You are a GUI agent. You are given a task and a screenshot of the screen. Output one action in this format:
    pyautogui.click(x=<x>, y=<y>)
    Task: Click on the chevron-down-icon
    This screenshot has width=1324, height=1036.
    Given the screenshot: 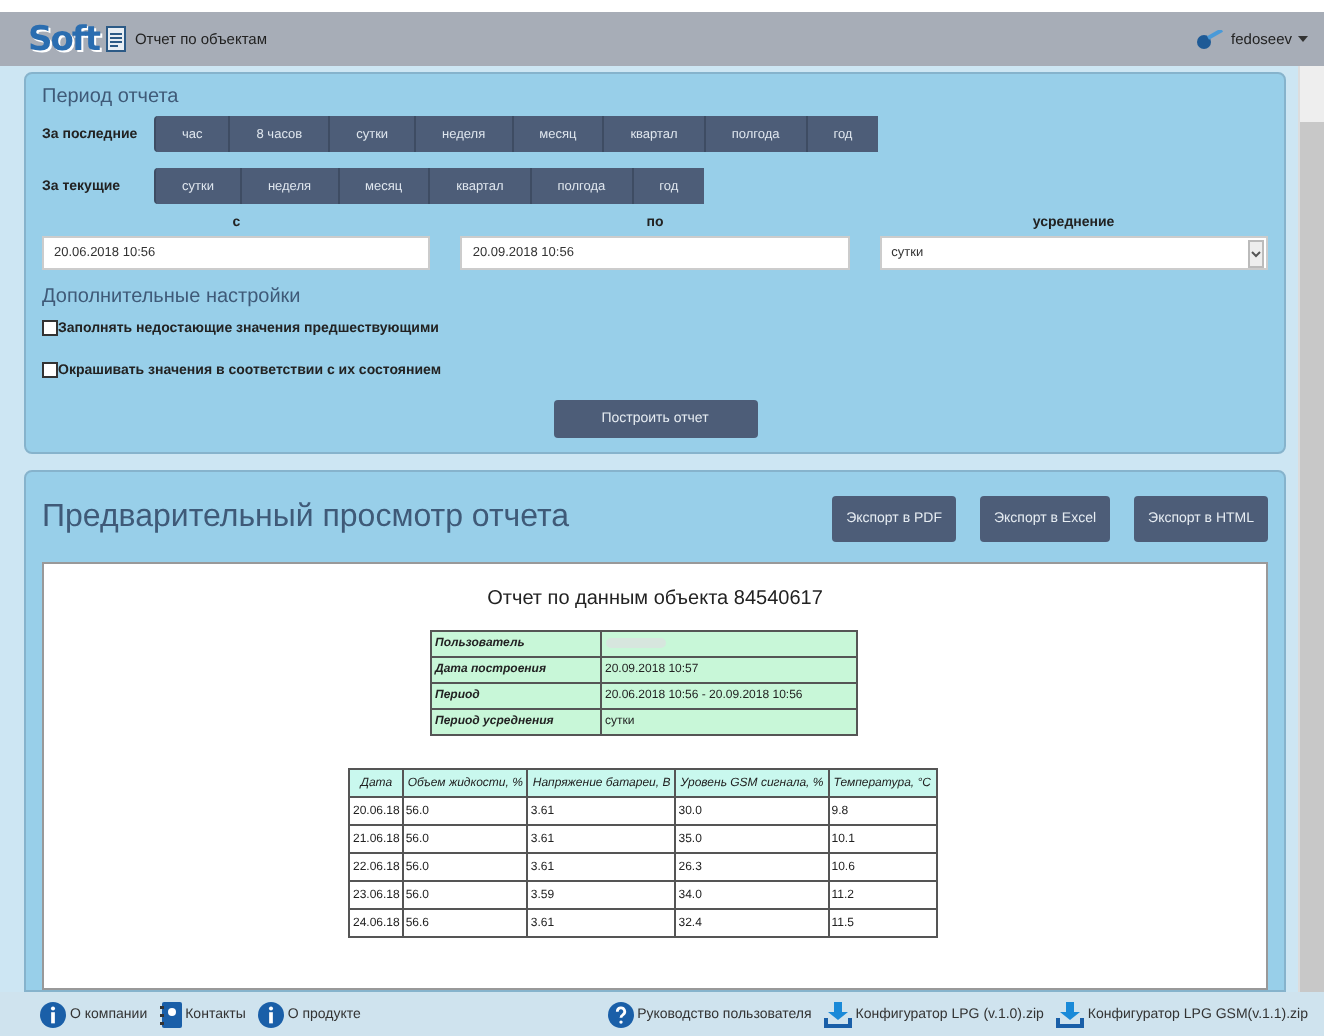 What is the action you would take?
    pyautogui.click(x=1255, y=253)
    